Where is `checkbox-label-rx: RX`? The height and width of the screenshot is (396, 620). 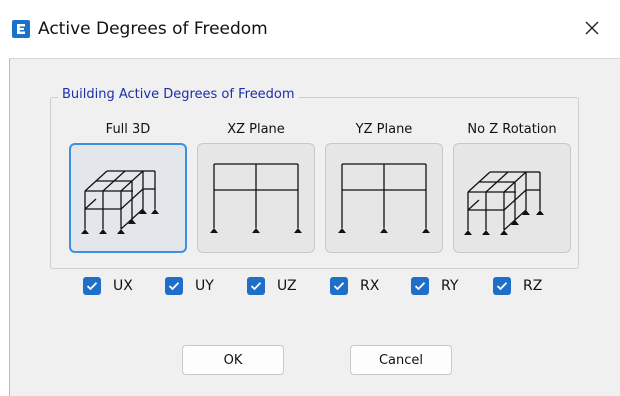 checkbox-label-rx: RX is located at coordinates (370, 286).